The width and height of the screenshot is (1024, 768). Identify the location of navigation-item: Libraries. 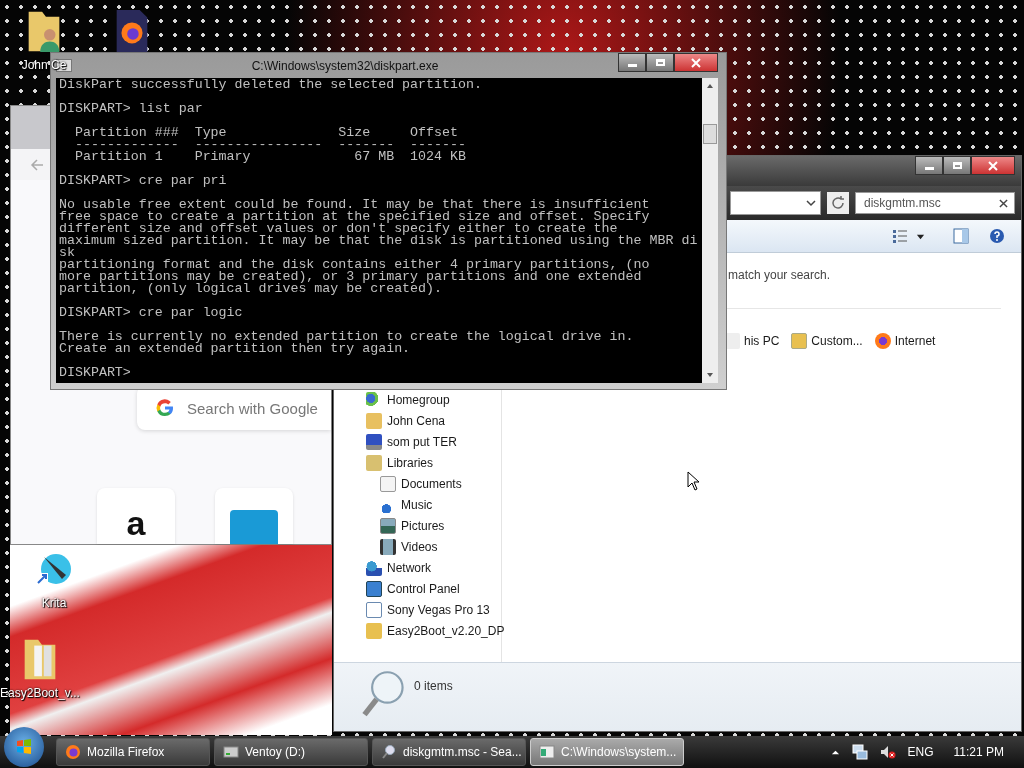
(433, 462).